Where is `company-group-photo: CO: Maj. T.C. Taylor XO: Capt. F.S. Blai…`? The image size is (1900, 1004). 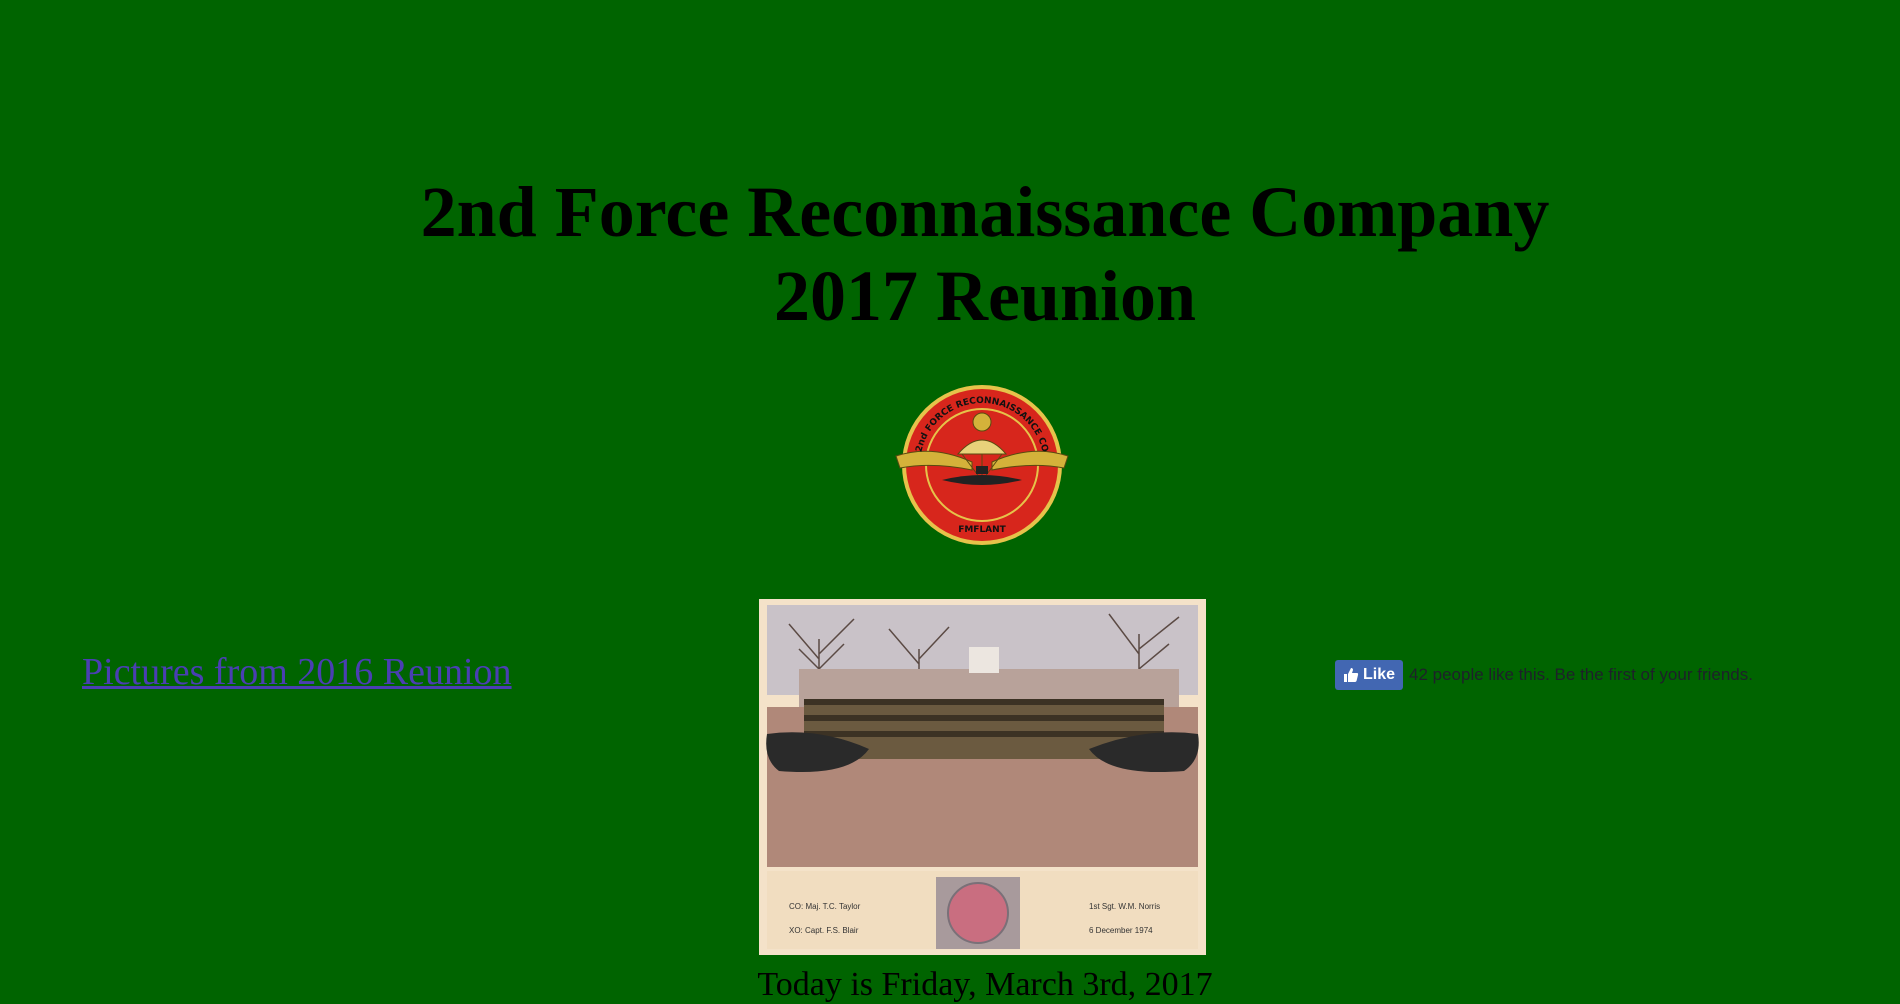
company-group-photo: CO: Maj. T.C. Taylor XO: Capt. F.S. Blai… is located at coordinates (982, 777).